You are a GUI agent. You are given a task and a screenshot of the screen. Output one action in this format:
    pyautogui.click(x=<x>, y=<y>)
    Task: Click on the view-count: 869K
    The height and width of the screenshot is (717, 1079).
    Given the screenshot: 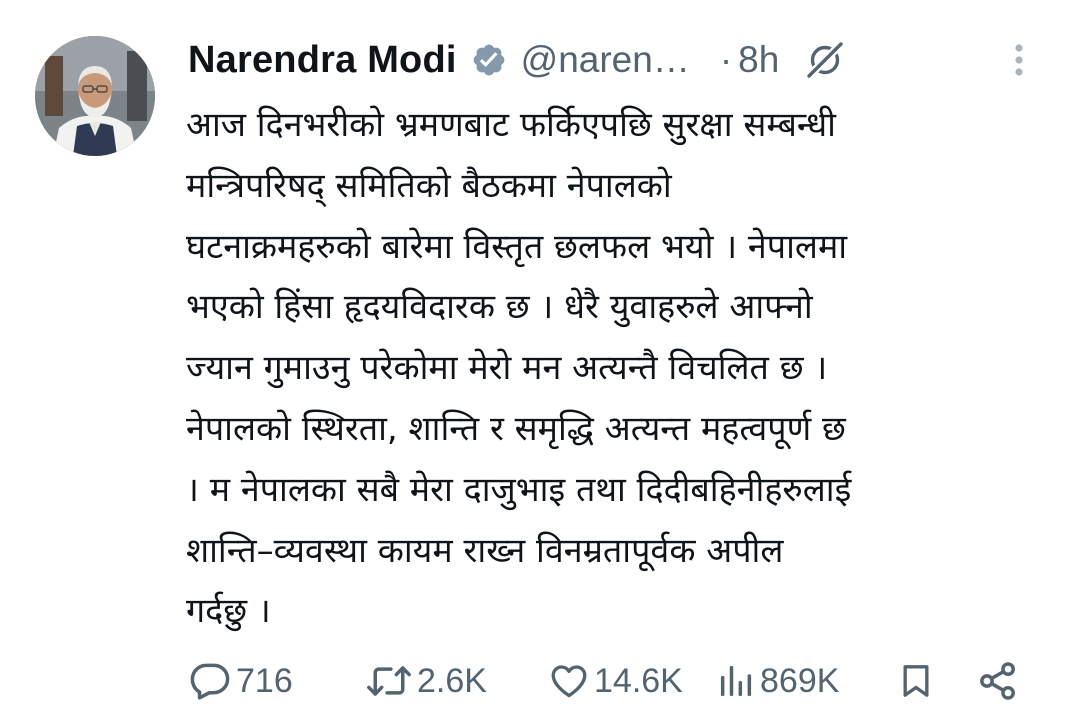 What is the action you would take?
    pyautogui.click(x=800, y=680)
    